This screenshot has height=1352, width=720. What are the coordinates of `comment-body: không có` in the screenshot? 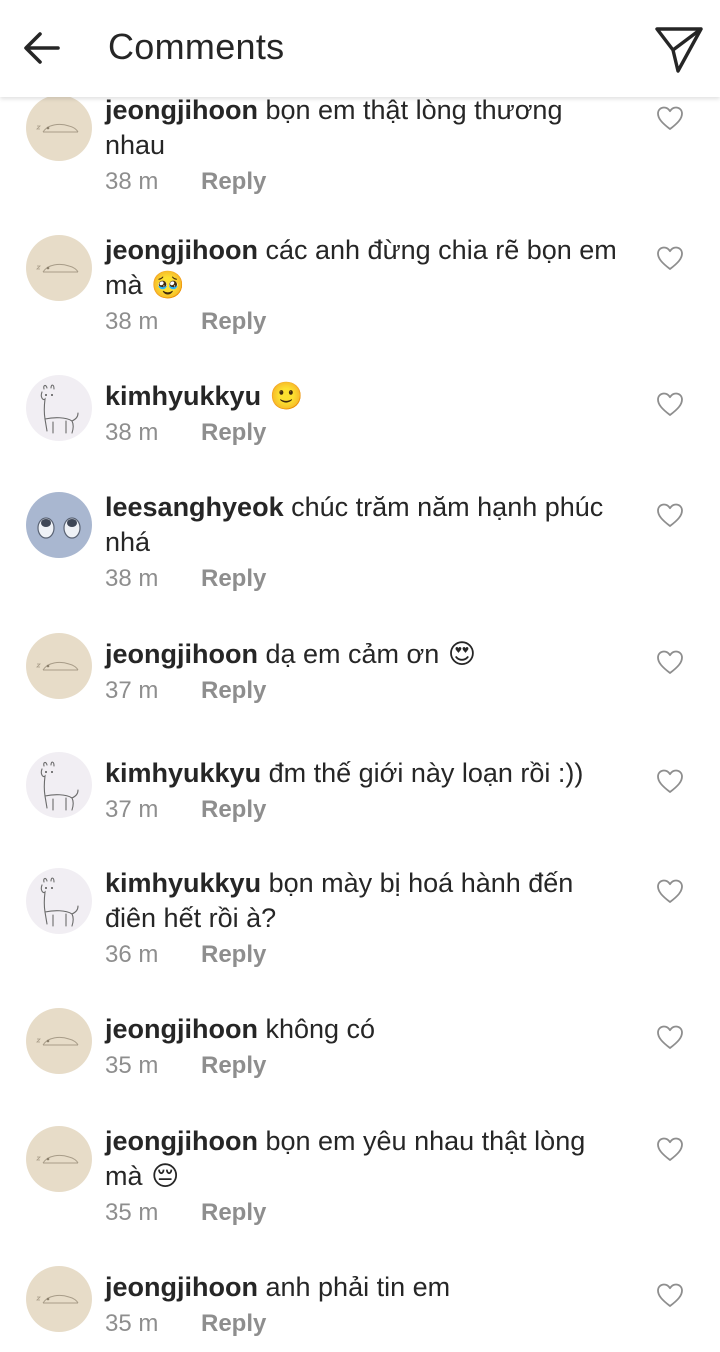 It's located at (316, 1029).